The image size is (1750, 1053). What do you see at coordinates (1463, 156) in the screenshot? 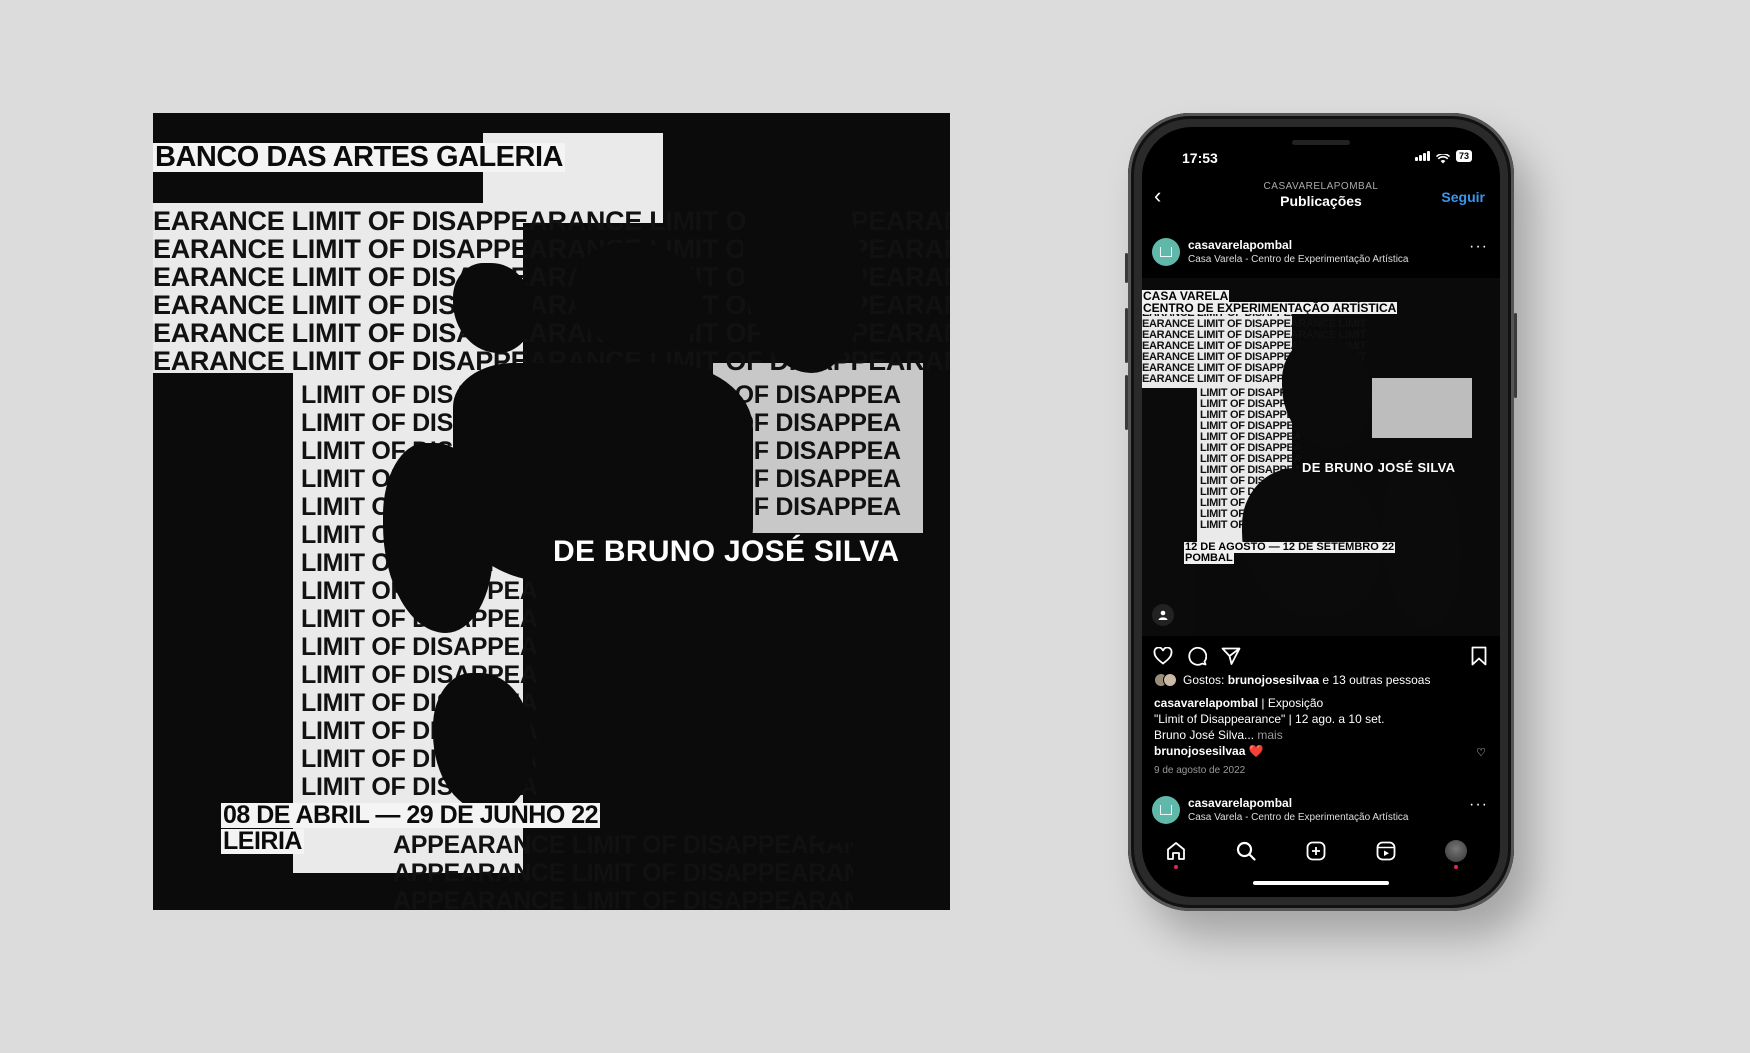
I see `battery-icon: 73` at bounding box center [1463, 156].